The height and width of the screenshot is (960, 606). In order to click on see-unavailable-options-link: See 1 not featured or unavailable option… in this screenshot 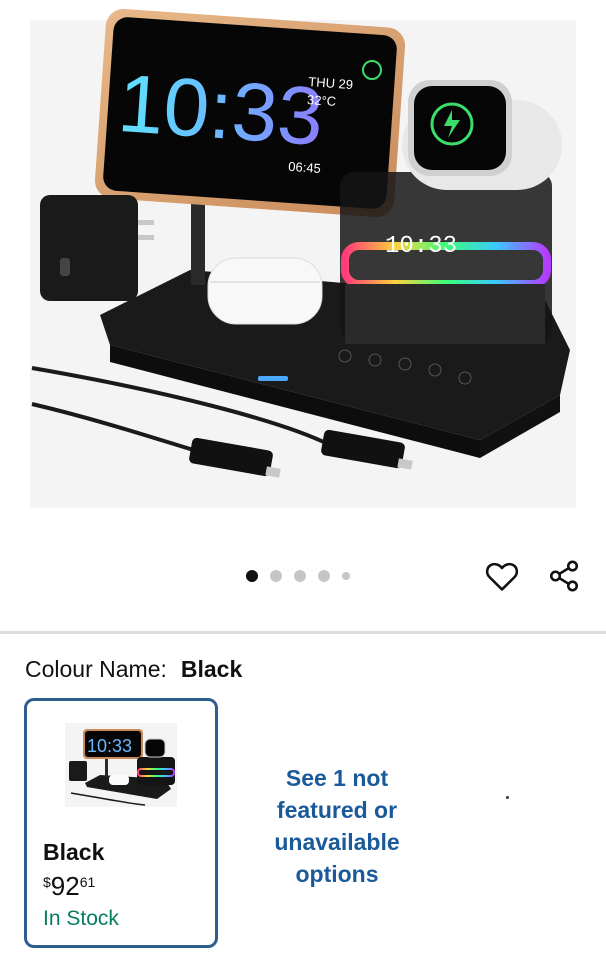, I will do `click(337, 826)`.